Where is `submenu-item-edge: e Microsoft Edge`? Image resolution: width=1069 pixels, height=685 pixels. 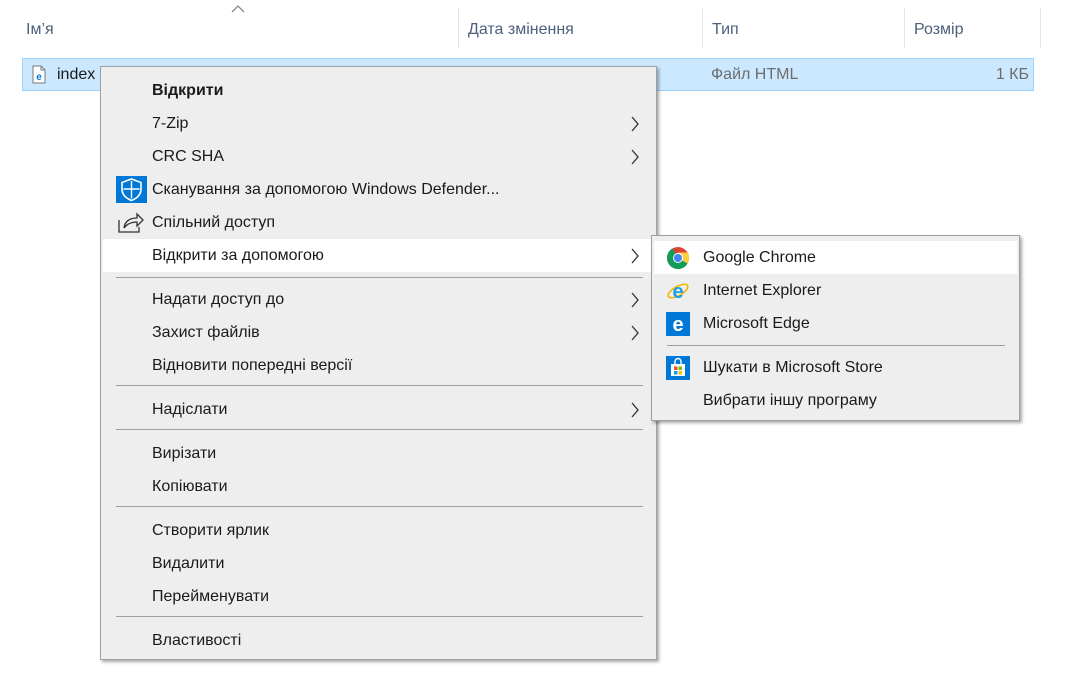 submenu-item-edge: e Microsoft Edge is located at coordinates (835, 323).